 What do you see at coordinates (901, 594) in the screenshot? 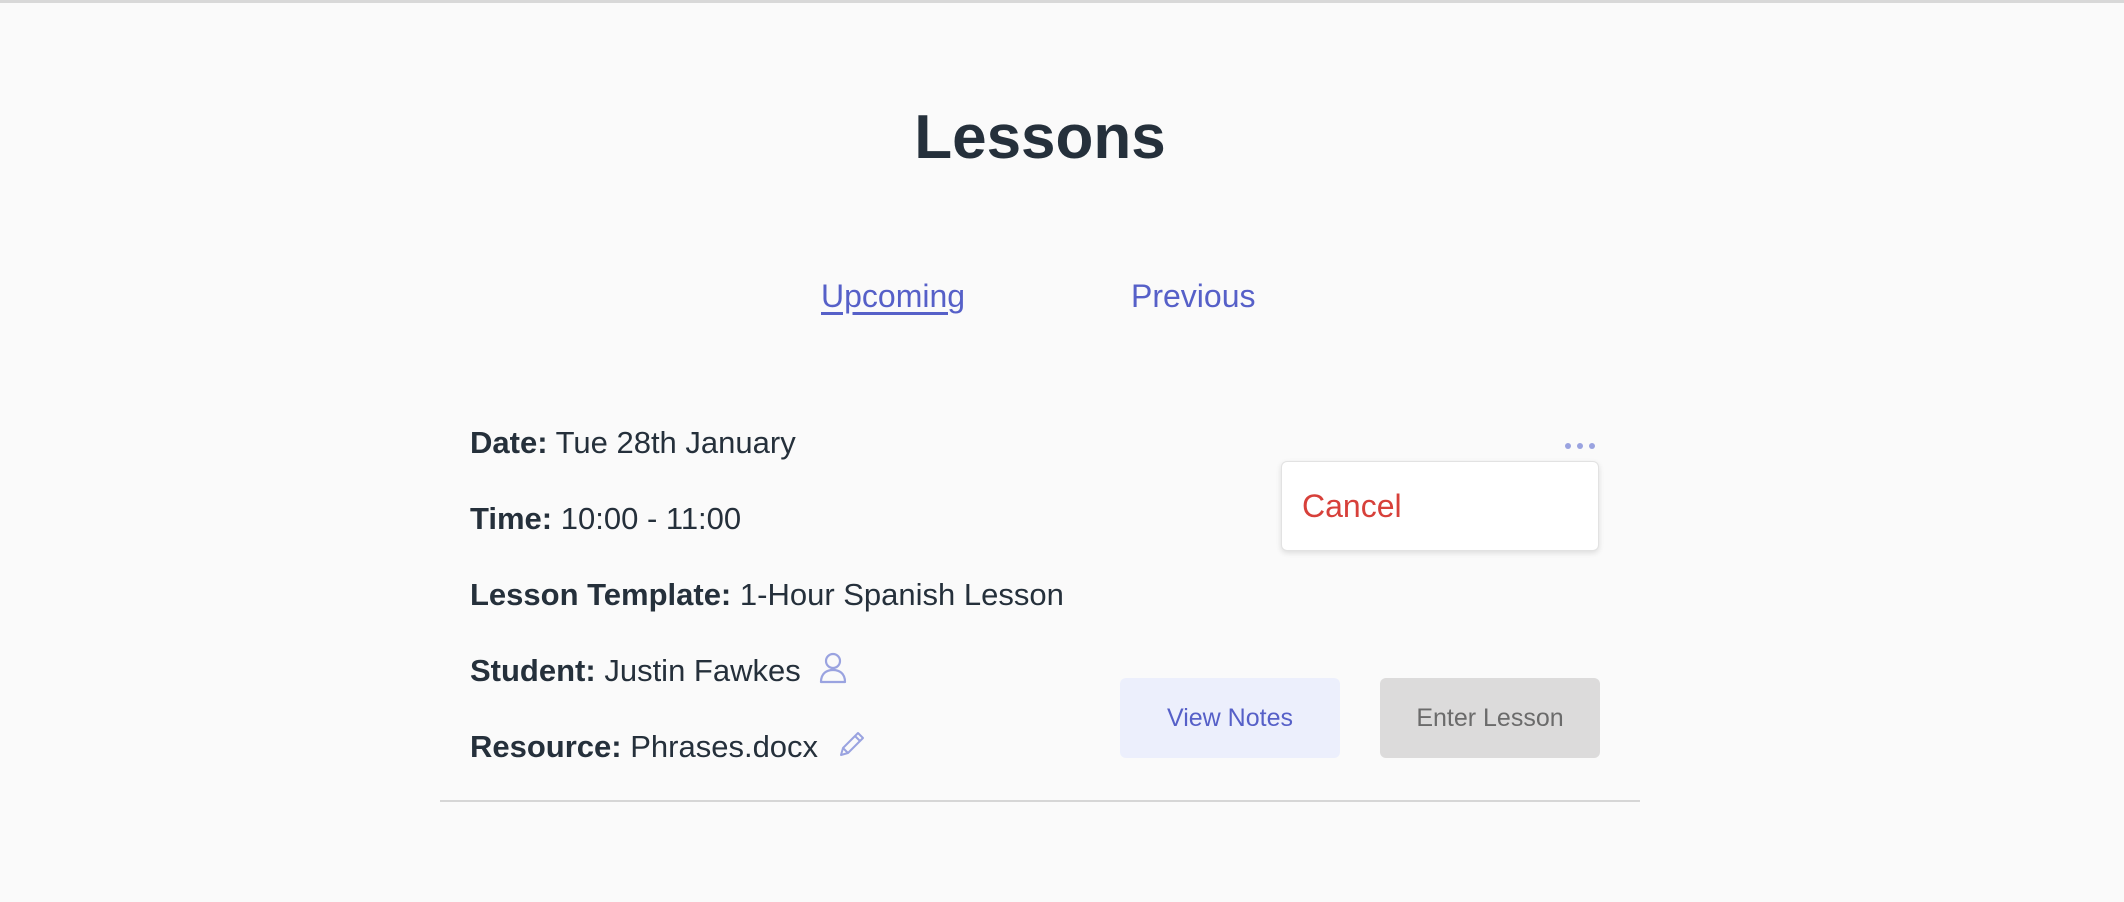
I see `template-value: 1-Hour Spanish Lesson` at bounding box center [901, 594].